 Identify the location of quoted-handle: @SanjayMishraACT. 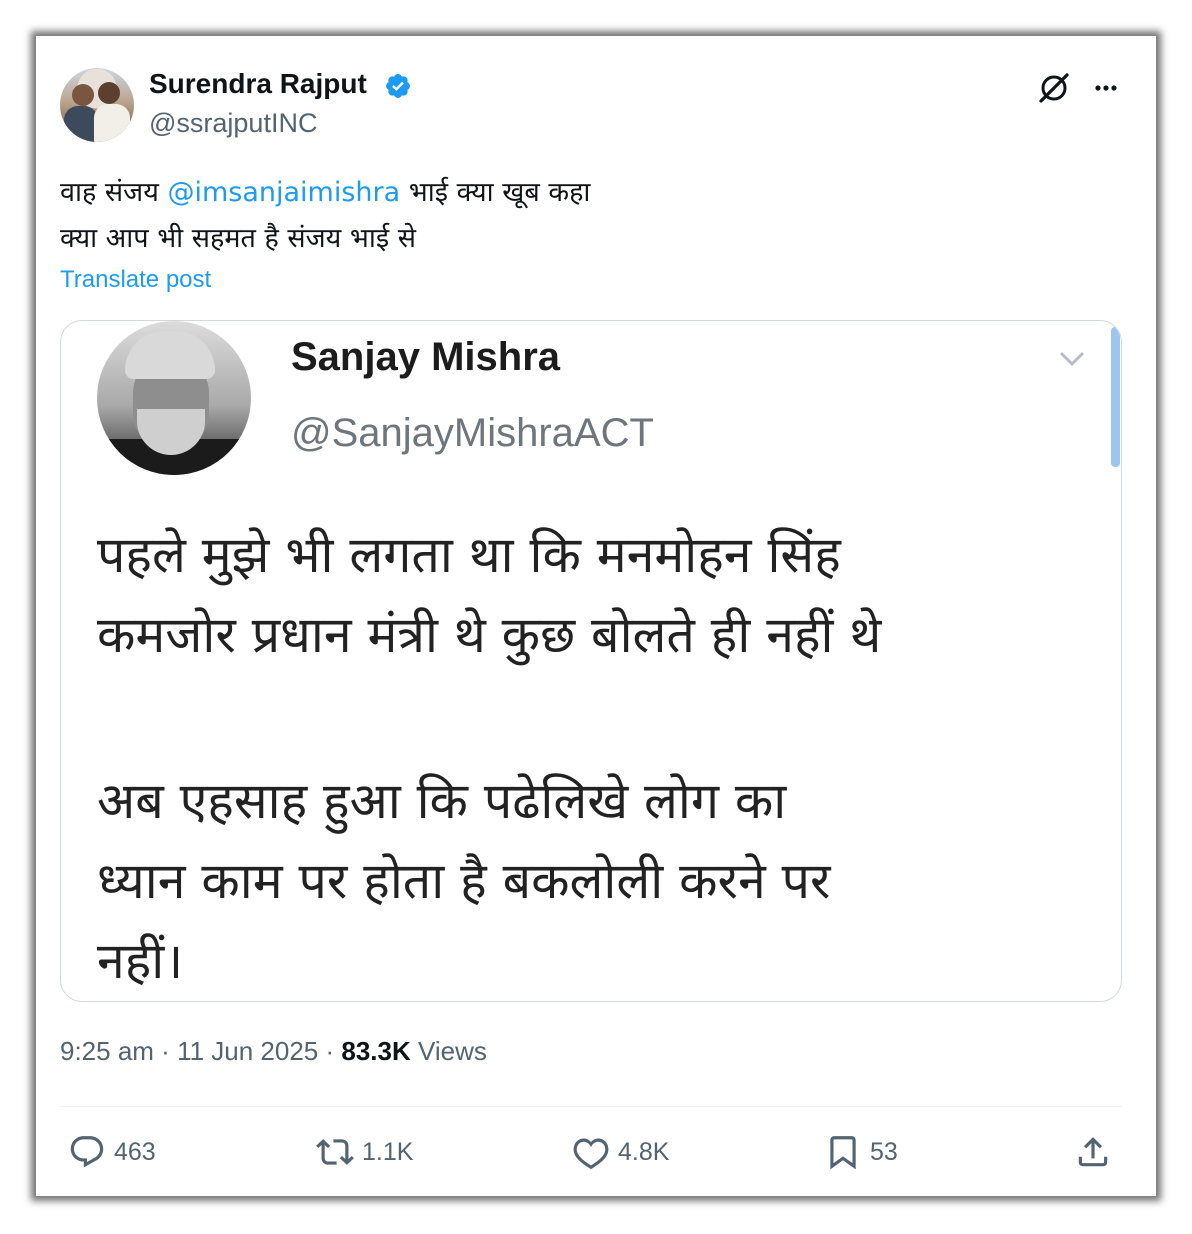
(472, 433).